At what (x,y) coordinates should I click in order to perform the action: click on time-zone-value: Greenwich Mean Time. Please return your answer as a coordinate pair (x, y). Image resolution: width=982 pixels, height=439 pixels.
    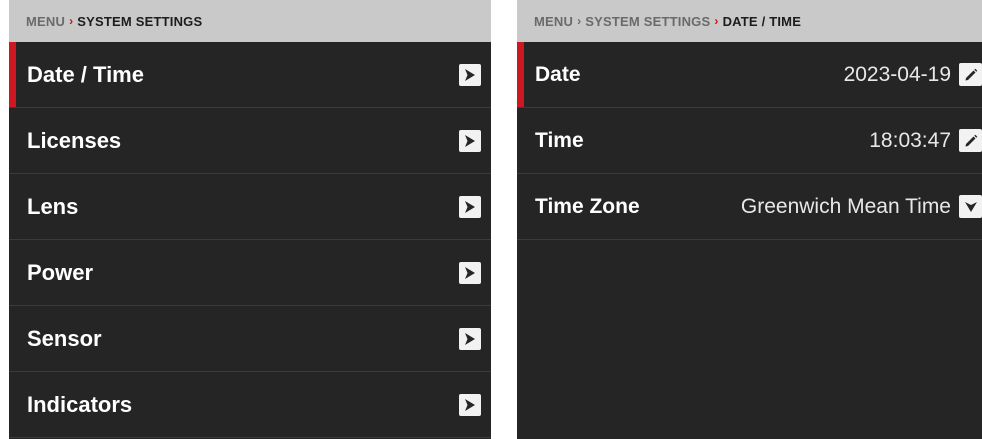
    Looking at the image, I should click on (845, 206).